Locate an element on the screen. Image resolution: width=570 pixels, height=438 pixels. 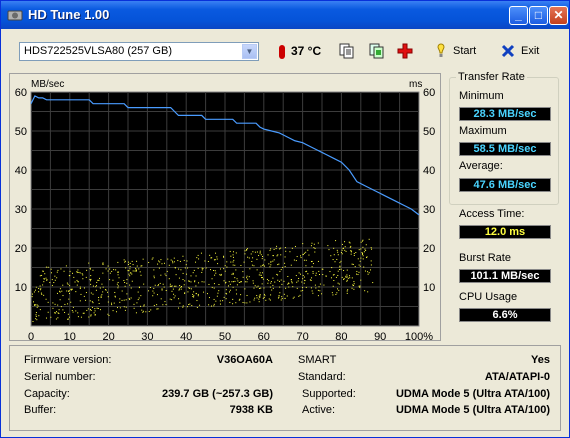
minimize-button: _ is located at coordinates (518, 15).